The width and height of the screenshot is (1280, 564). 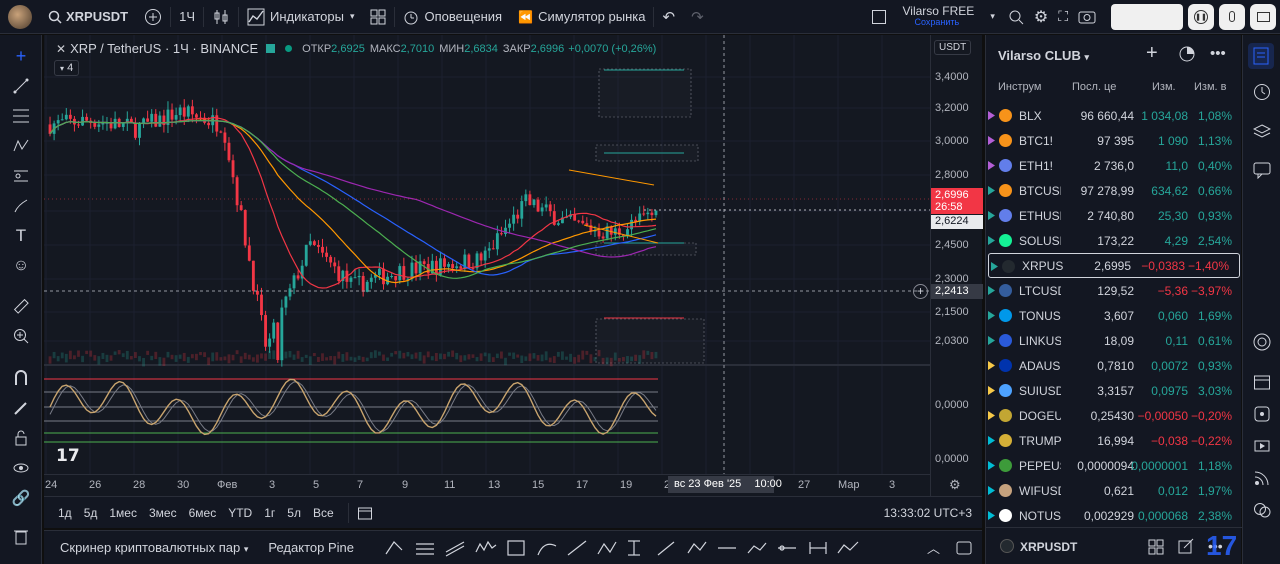 I want to click on drawing-favorites, so click(x=642, y=548).